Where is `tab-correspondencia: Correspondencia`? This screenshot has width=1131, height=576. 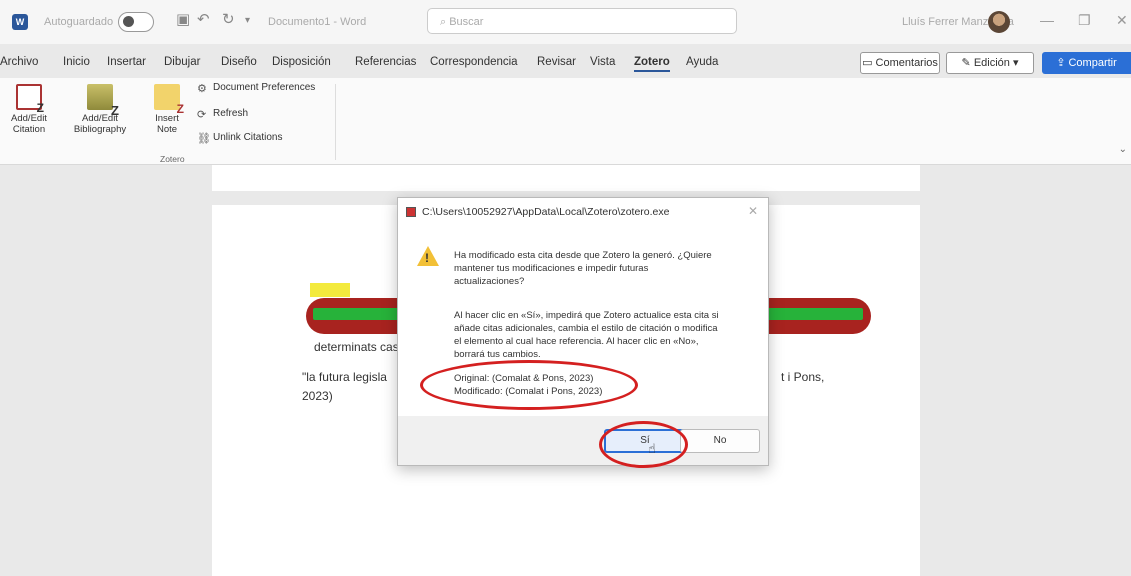 tab-correspondencia: Correspondencia is located at coordinates (474, 62).